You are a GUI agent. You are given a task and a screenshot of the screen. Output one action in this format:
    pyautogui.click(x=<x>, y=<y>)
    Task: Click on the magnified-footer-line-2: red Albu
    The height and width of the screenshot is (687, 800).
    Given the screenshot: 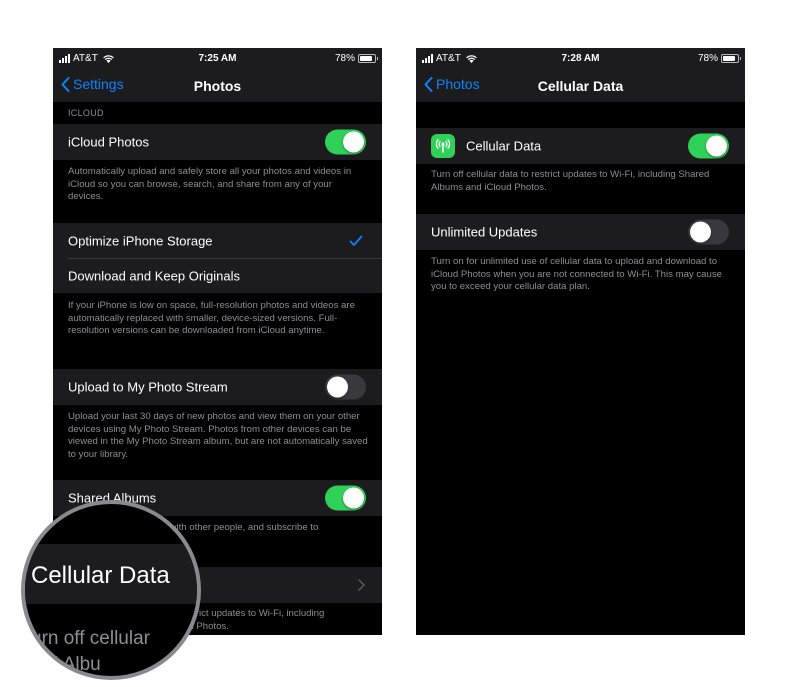 What is the action you would take?
    pyautogui.click(x=66, y=664)
    